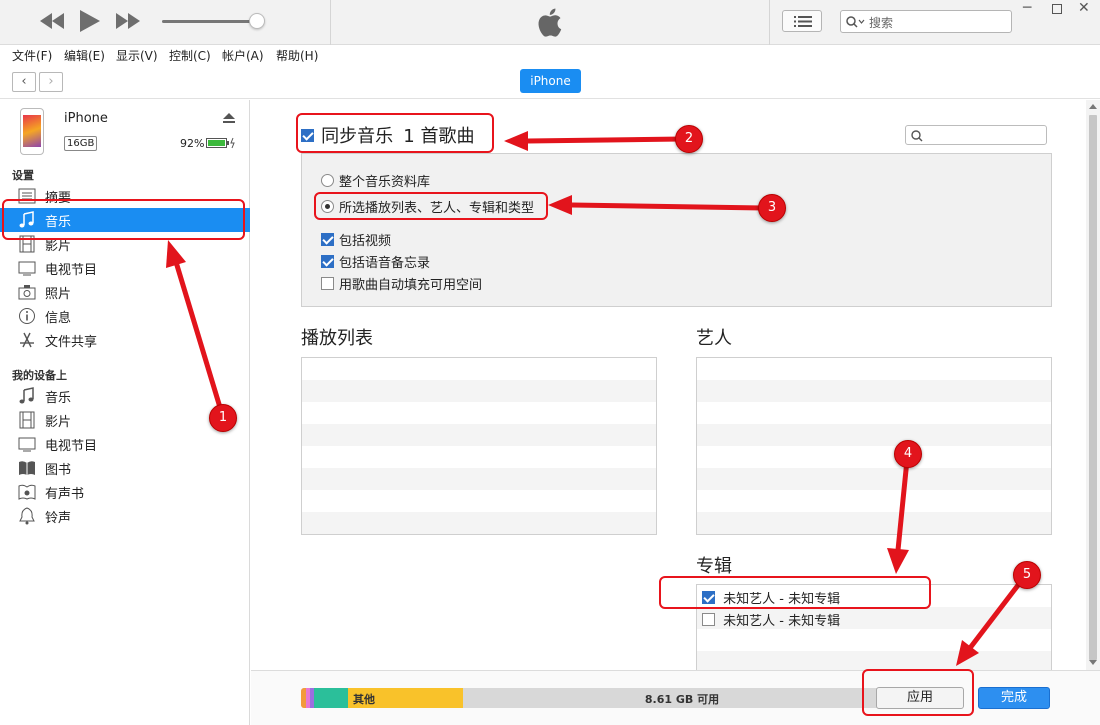 The height and width of the screenshot is (725, 1100). I want to click on menu-edit: 编辑(E), so click(84, 55).